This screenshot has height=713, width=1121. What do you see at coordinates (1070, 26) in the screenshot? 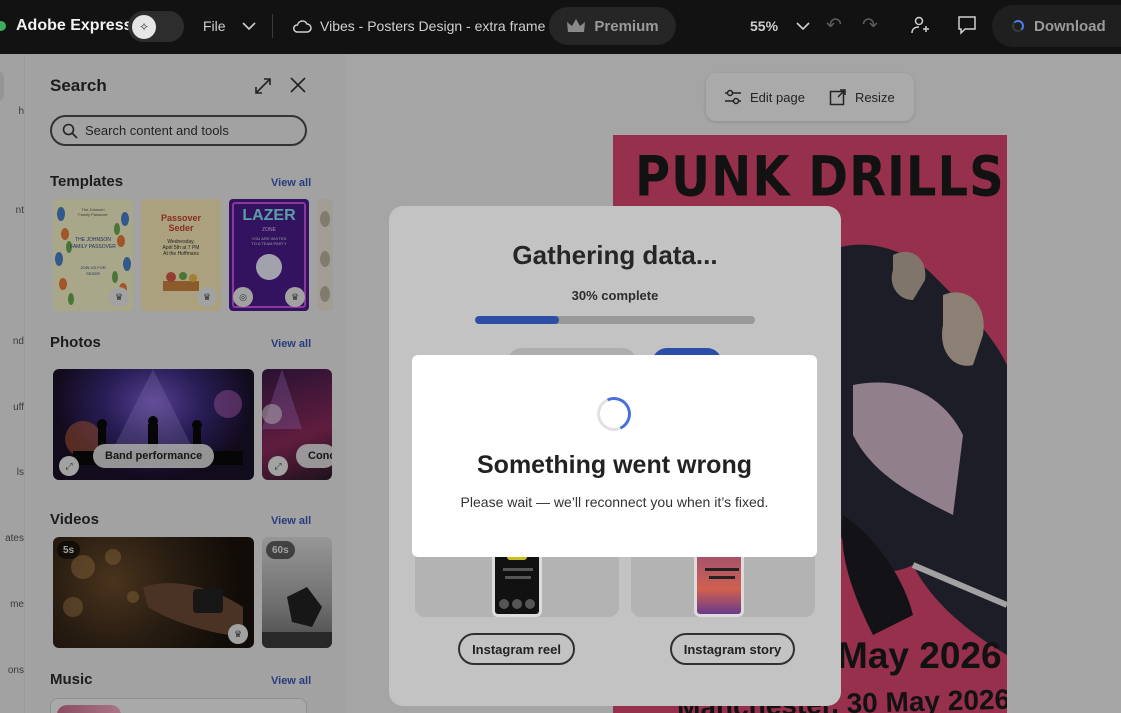
I see `download-label: Download` at bounding box center [1070, 26].